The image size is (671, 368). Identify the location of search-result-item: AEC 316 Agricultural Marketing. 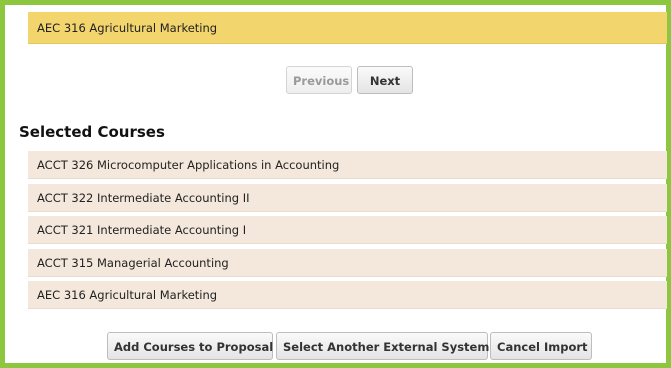
(347, 28).